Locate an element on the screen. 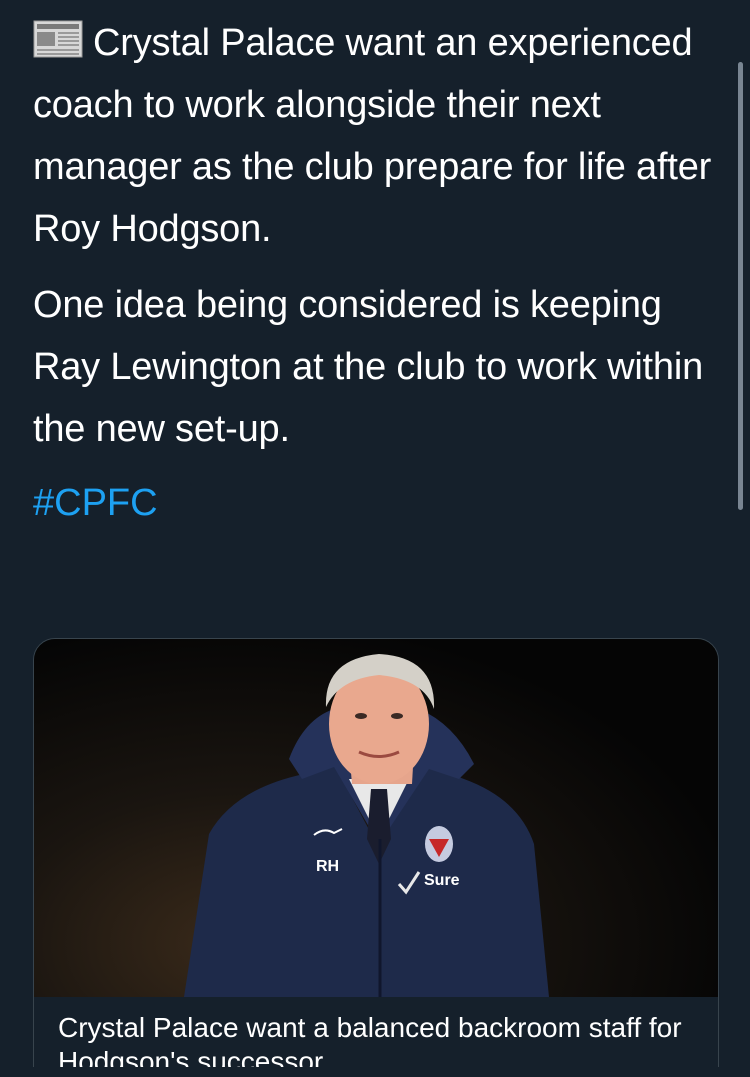 The height and width of the screenshot is (1077, 750). hashtag-link: #CPFC is located at coordinates (378, 503).